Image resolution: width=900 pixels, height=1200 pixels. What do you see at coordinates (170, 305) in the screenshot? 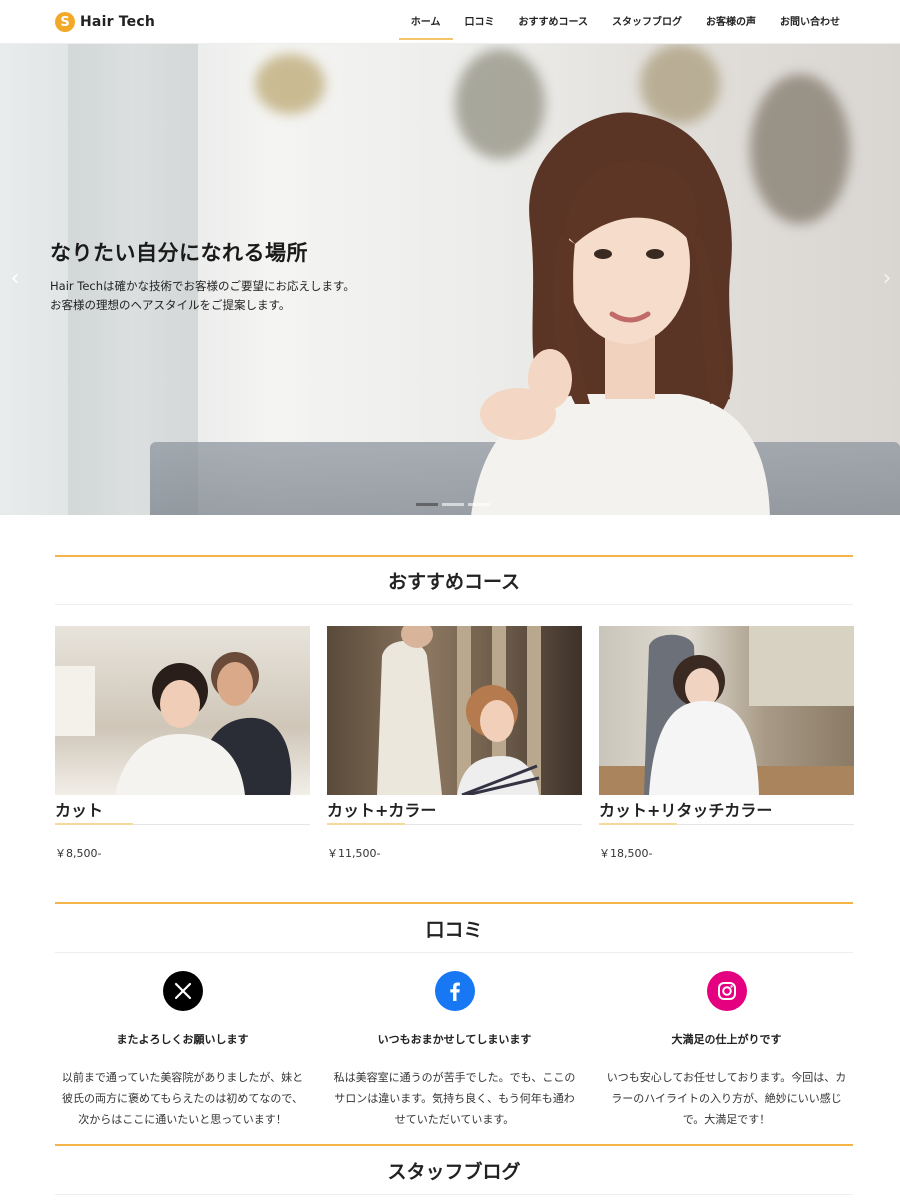
I see `hero-text-line: お客様の理想のヘアスタイルをご提案します。` at bounding box center [170, 305].